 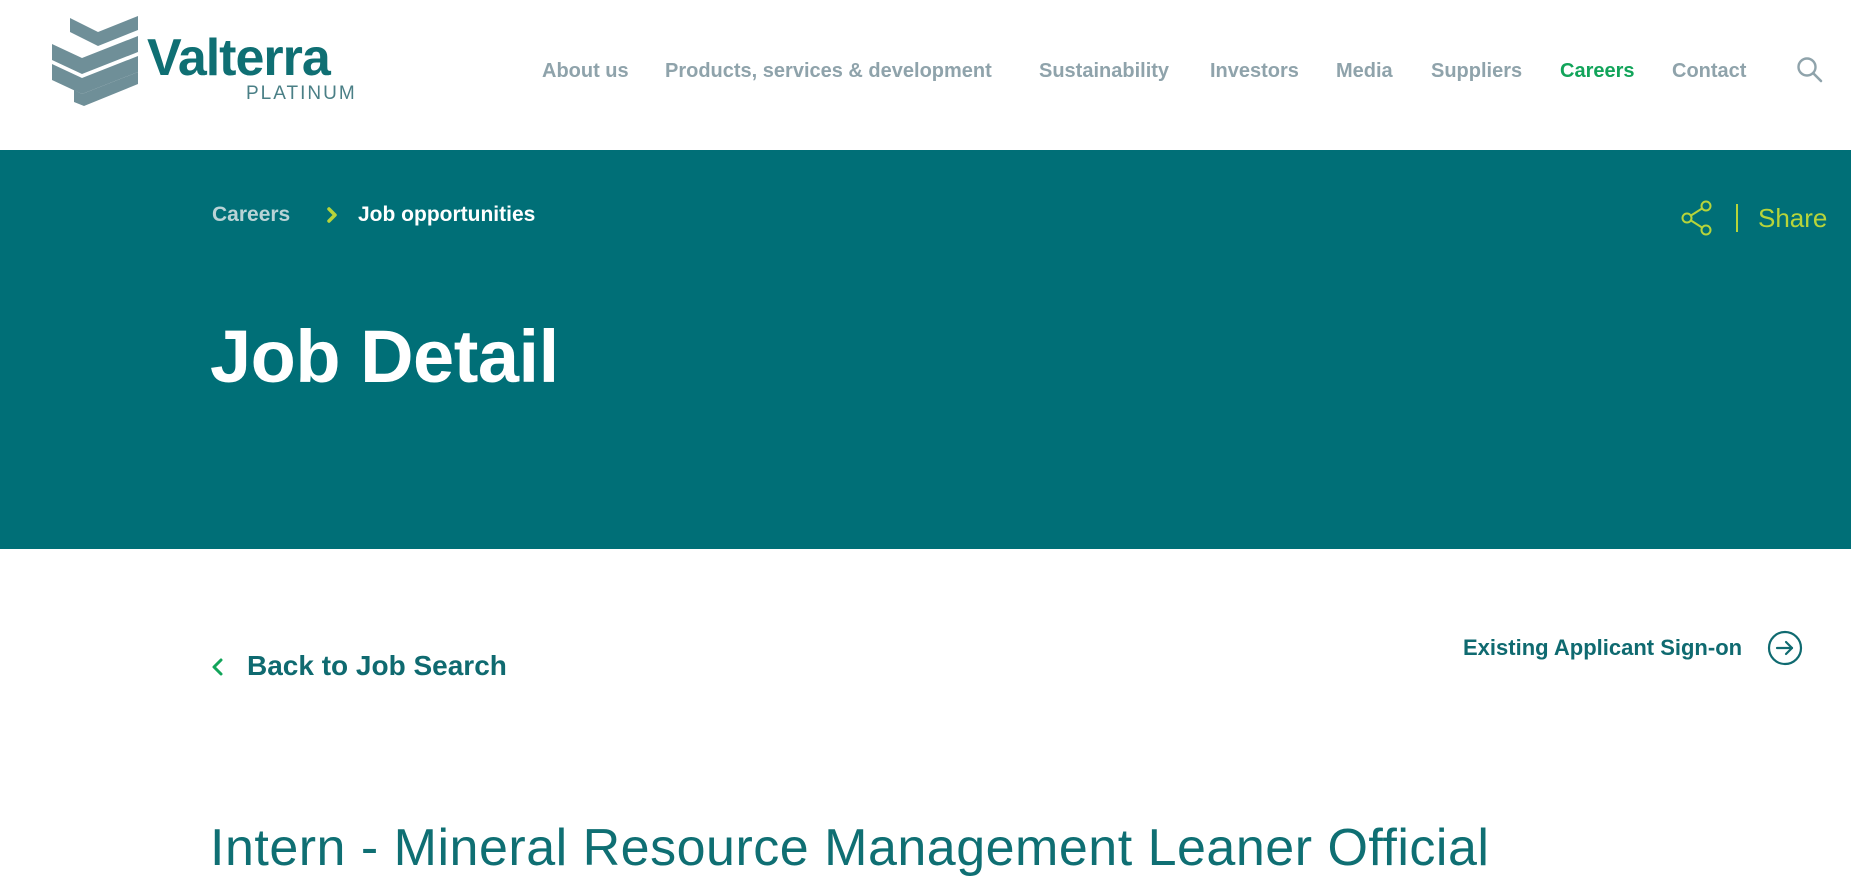 What do you see at coordinates (585, 71) in the screenshot?
I see `nav-item-about-us: About us` at bounding box center [585, 71].